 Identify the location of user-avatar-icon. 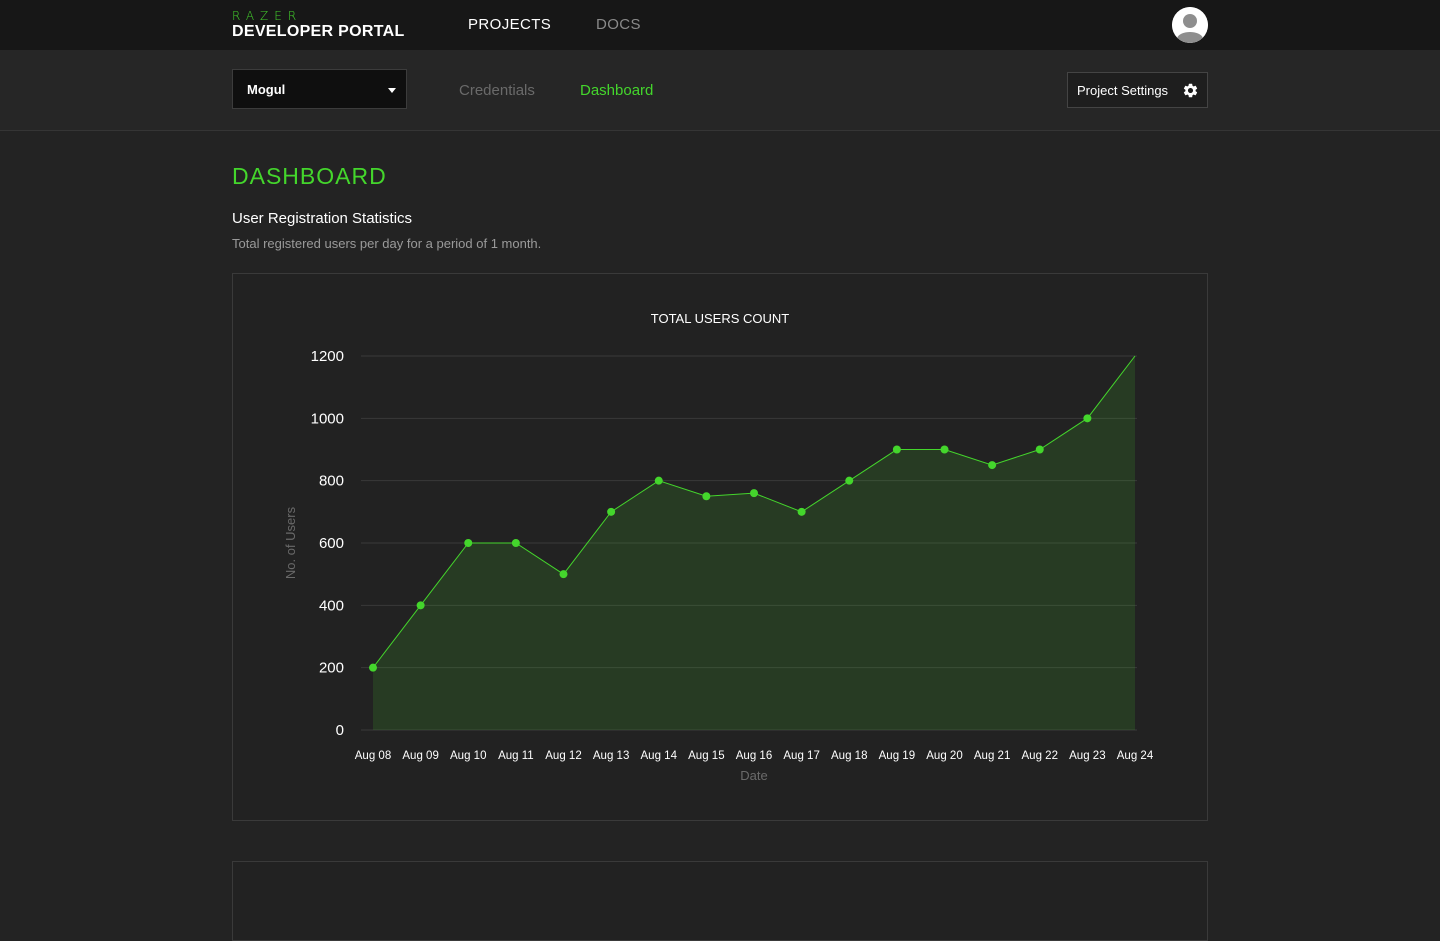
(1190, 25).